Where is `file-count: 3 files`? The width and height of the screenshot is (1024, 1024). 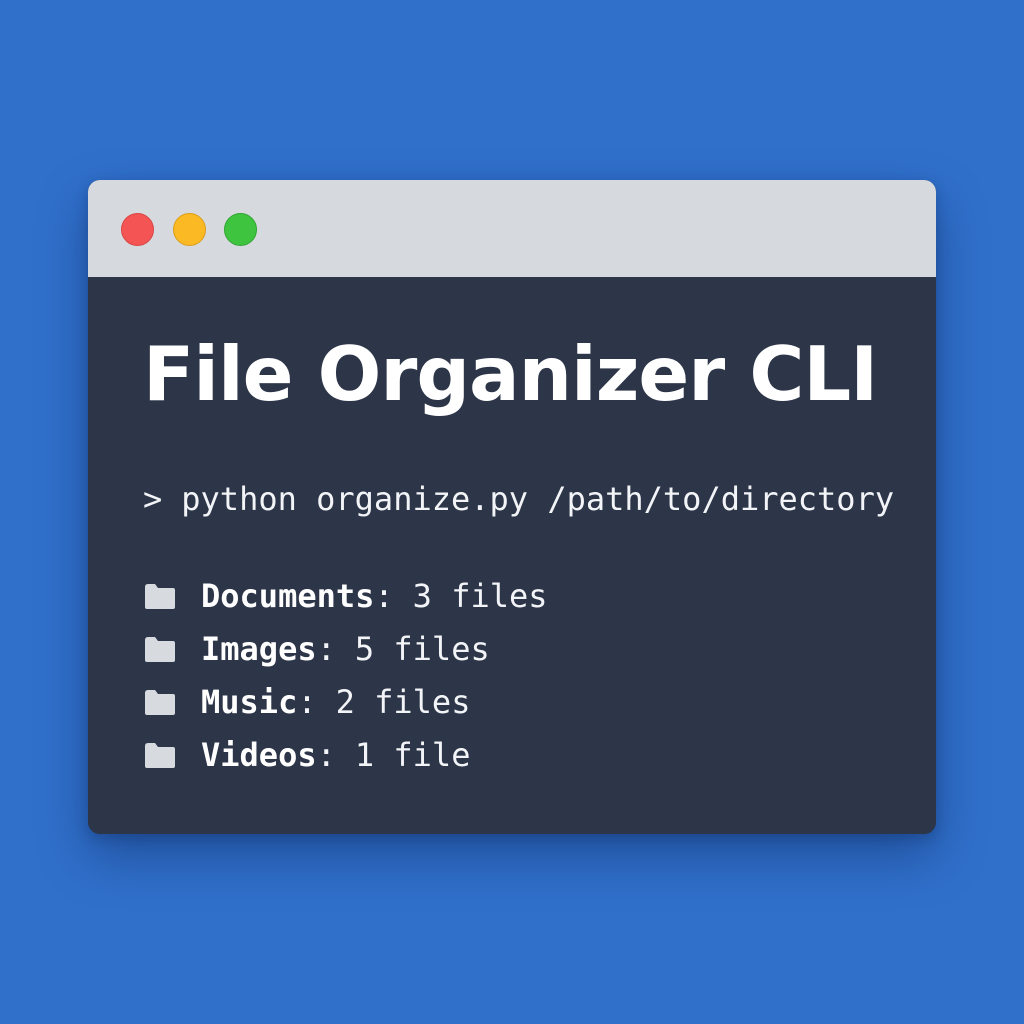 file-count: 3 files is located at coordinates (480, 595).